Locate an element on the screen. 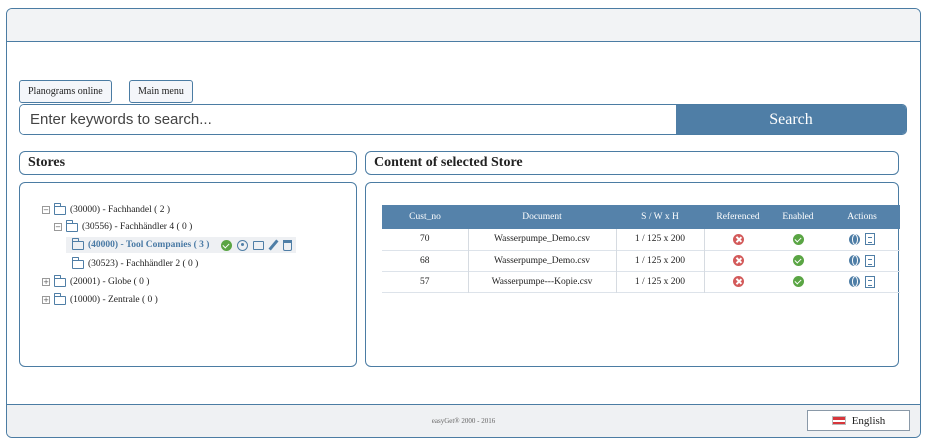  search-bar: Search is located at coordinates (463, 119).